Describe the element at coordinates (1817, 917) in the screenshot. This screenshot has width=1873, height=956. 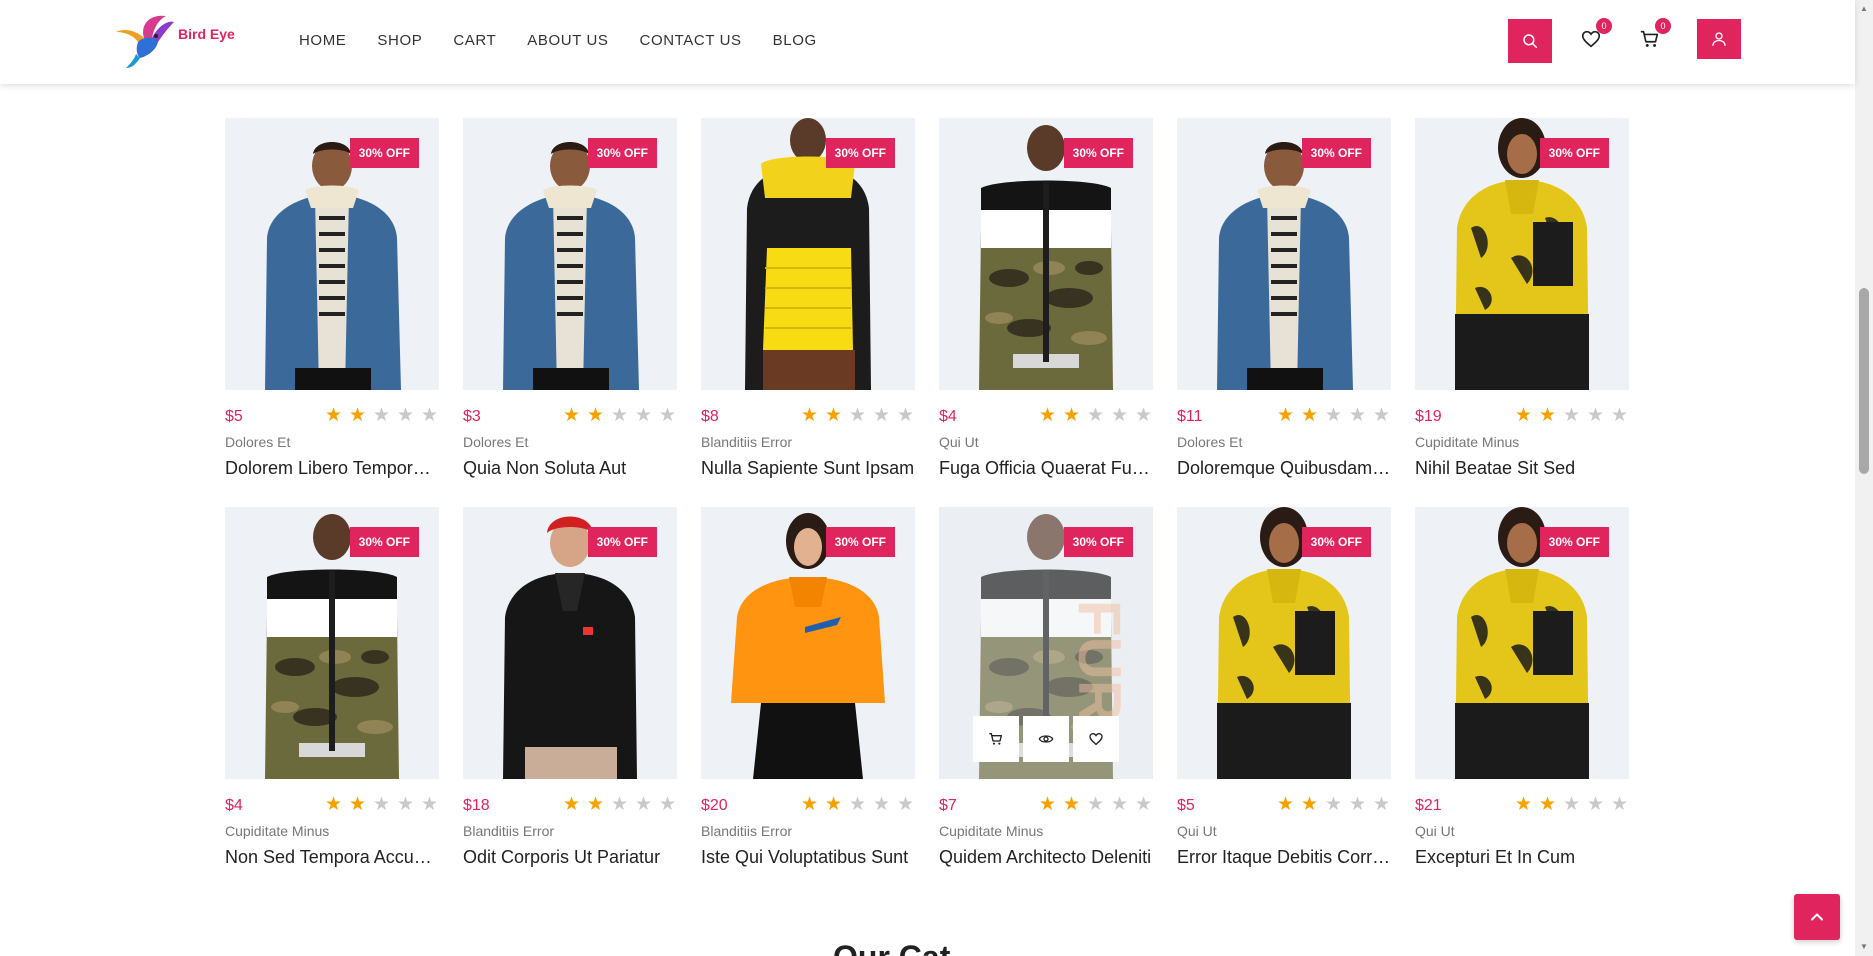
I see `back-to-top-button` at that location.